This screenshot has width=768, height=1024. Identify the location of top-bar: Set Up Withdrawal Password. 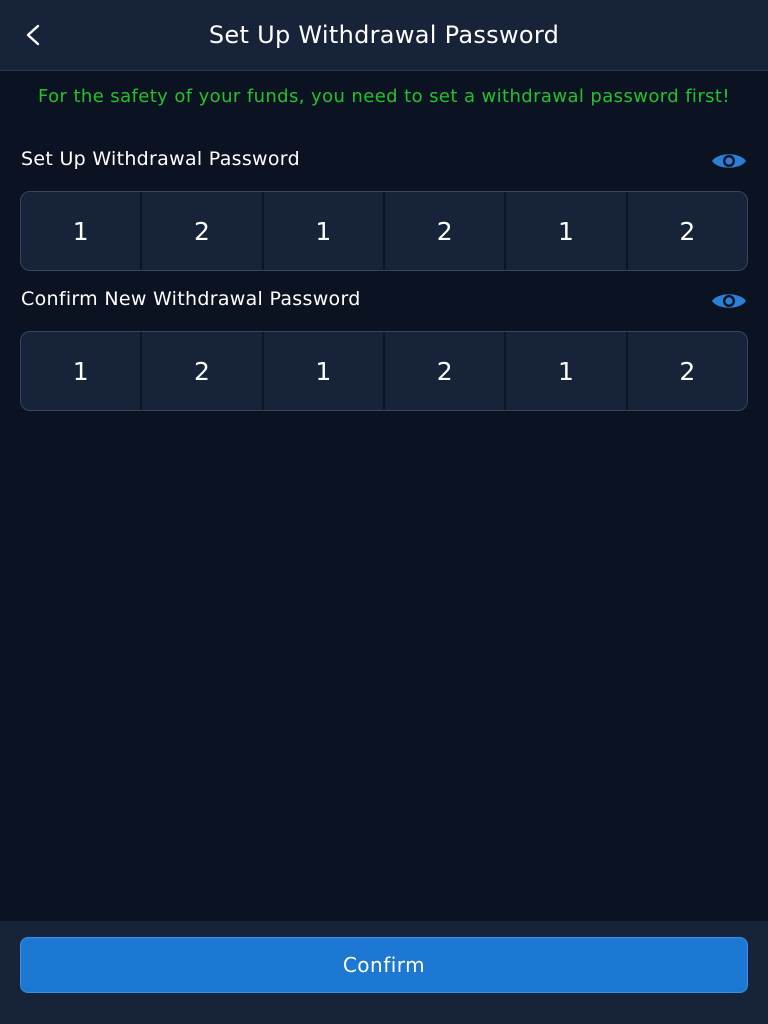
(384, 35).